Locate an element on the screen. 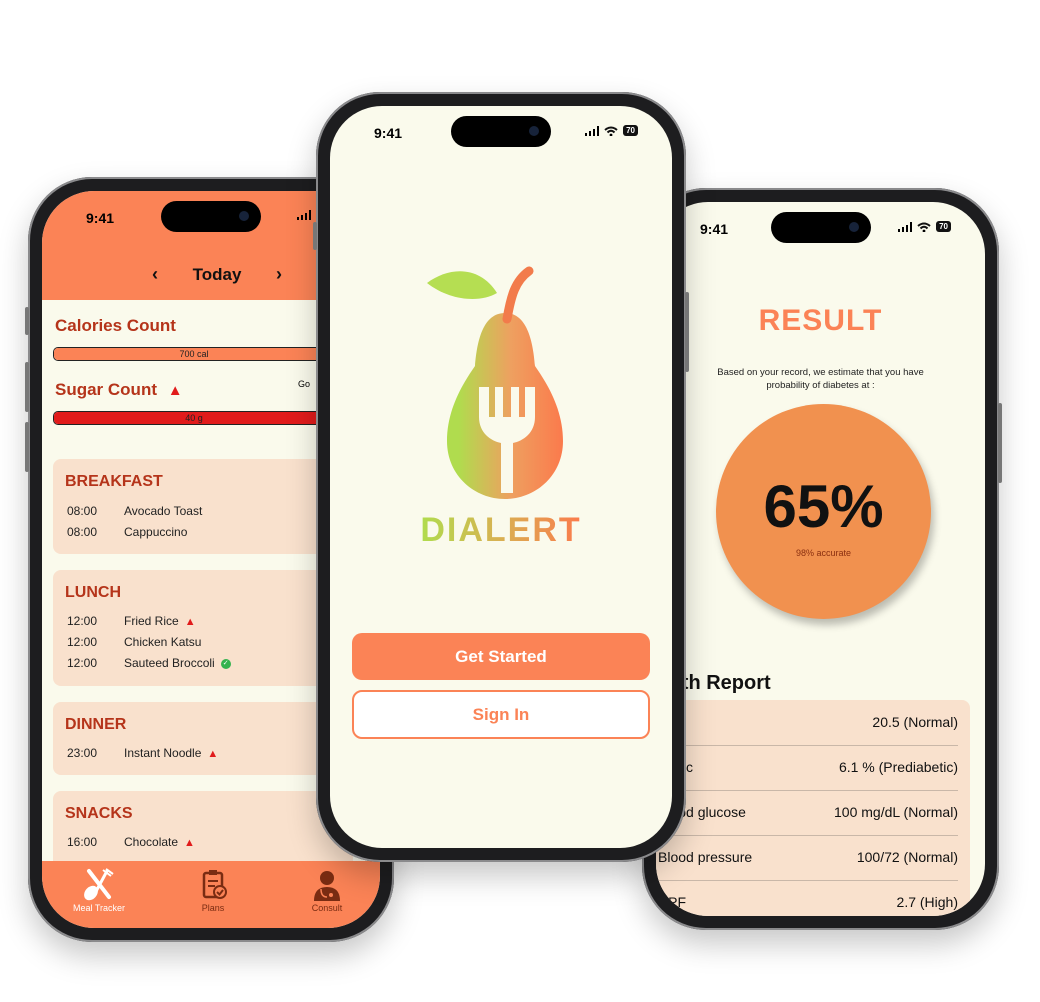  brand-name: DIALERT is located at coordinates (501, 530).